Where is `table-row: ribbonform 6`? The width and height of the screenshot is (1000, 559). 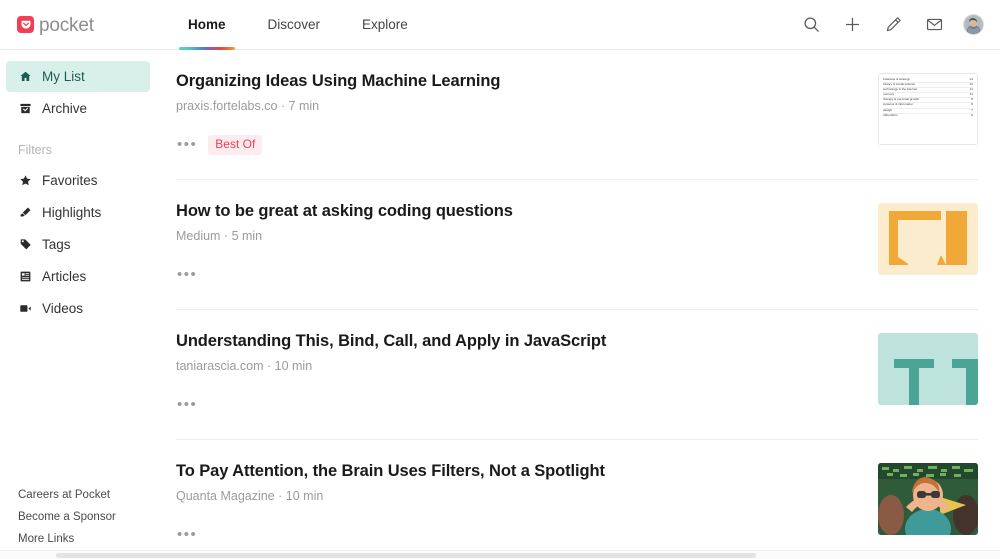
table-row: ribbonform 6 is located at coordinates (928, 115).